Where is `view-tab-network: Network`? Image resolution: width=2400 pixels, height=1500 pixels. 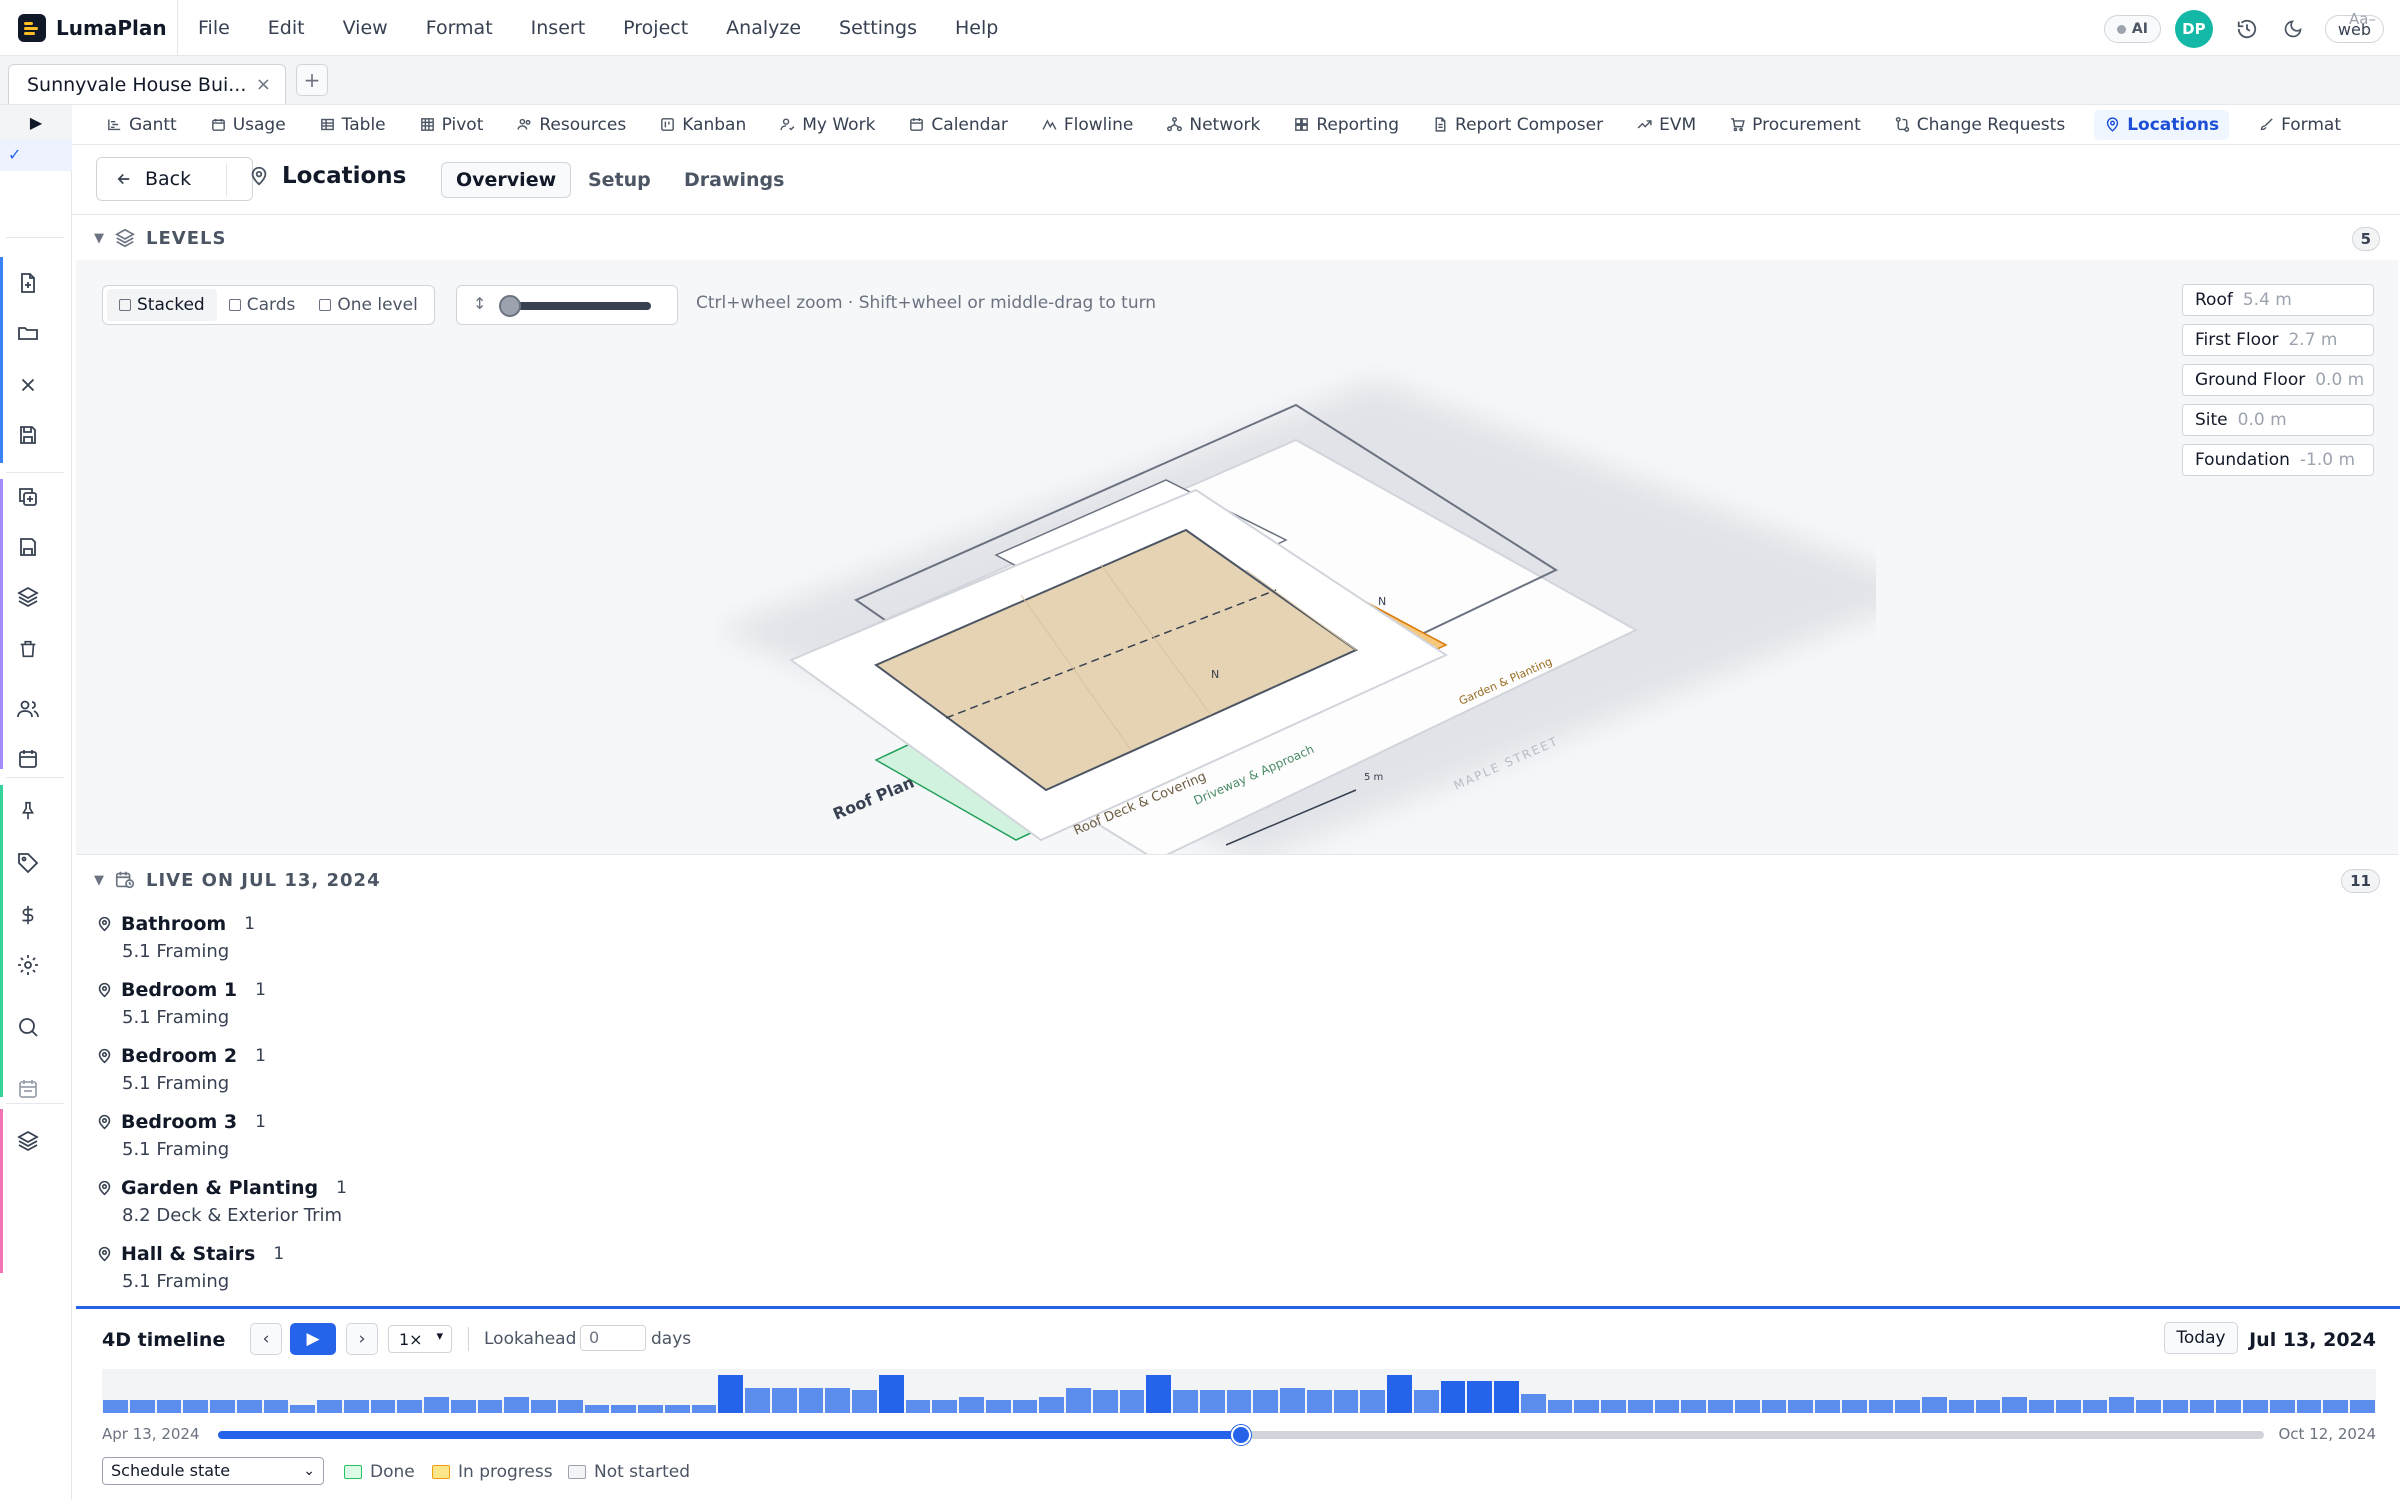 view-tab-network: Network is located at coordinates (1213, 125).